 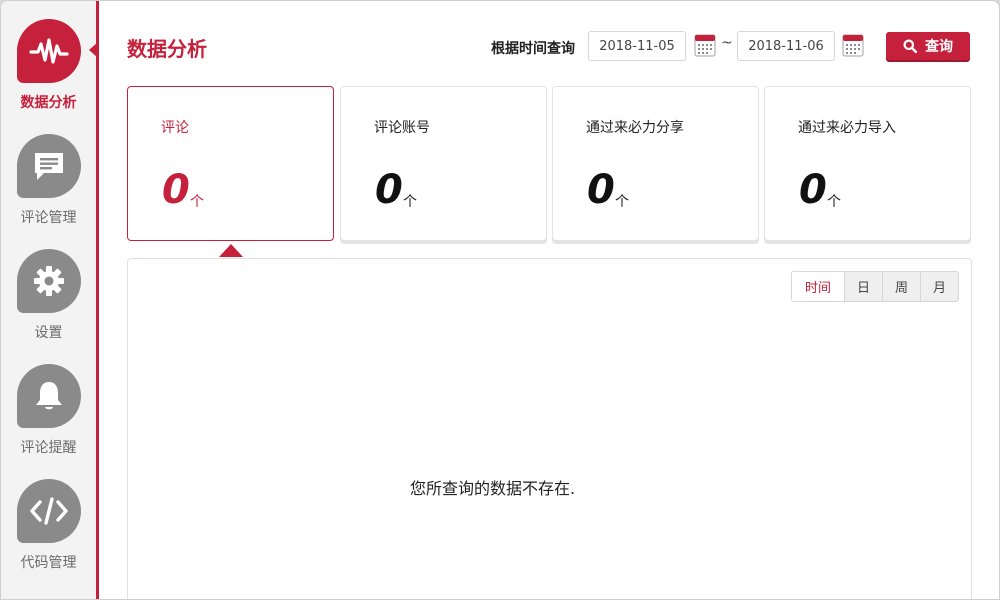 What do you see at coordinates (231, 250) in the screenshot?
I see `selected-card-pointer` at bounding box center [231, 250].